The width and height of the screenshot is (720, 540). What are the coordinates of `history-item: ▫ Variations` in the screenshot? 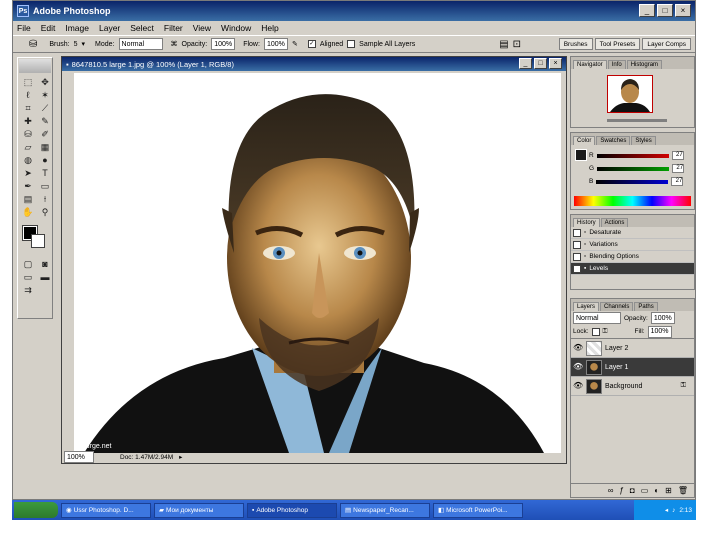 It's located at (632, 245).